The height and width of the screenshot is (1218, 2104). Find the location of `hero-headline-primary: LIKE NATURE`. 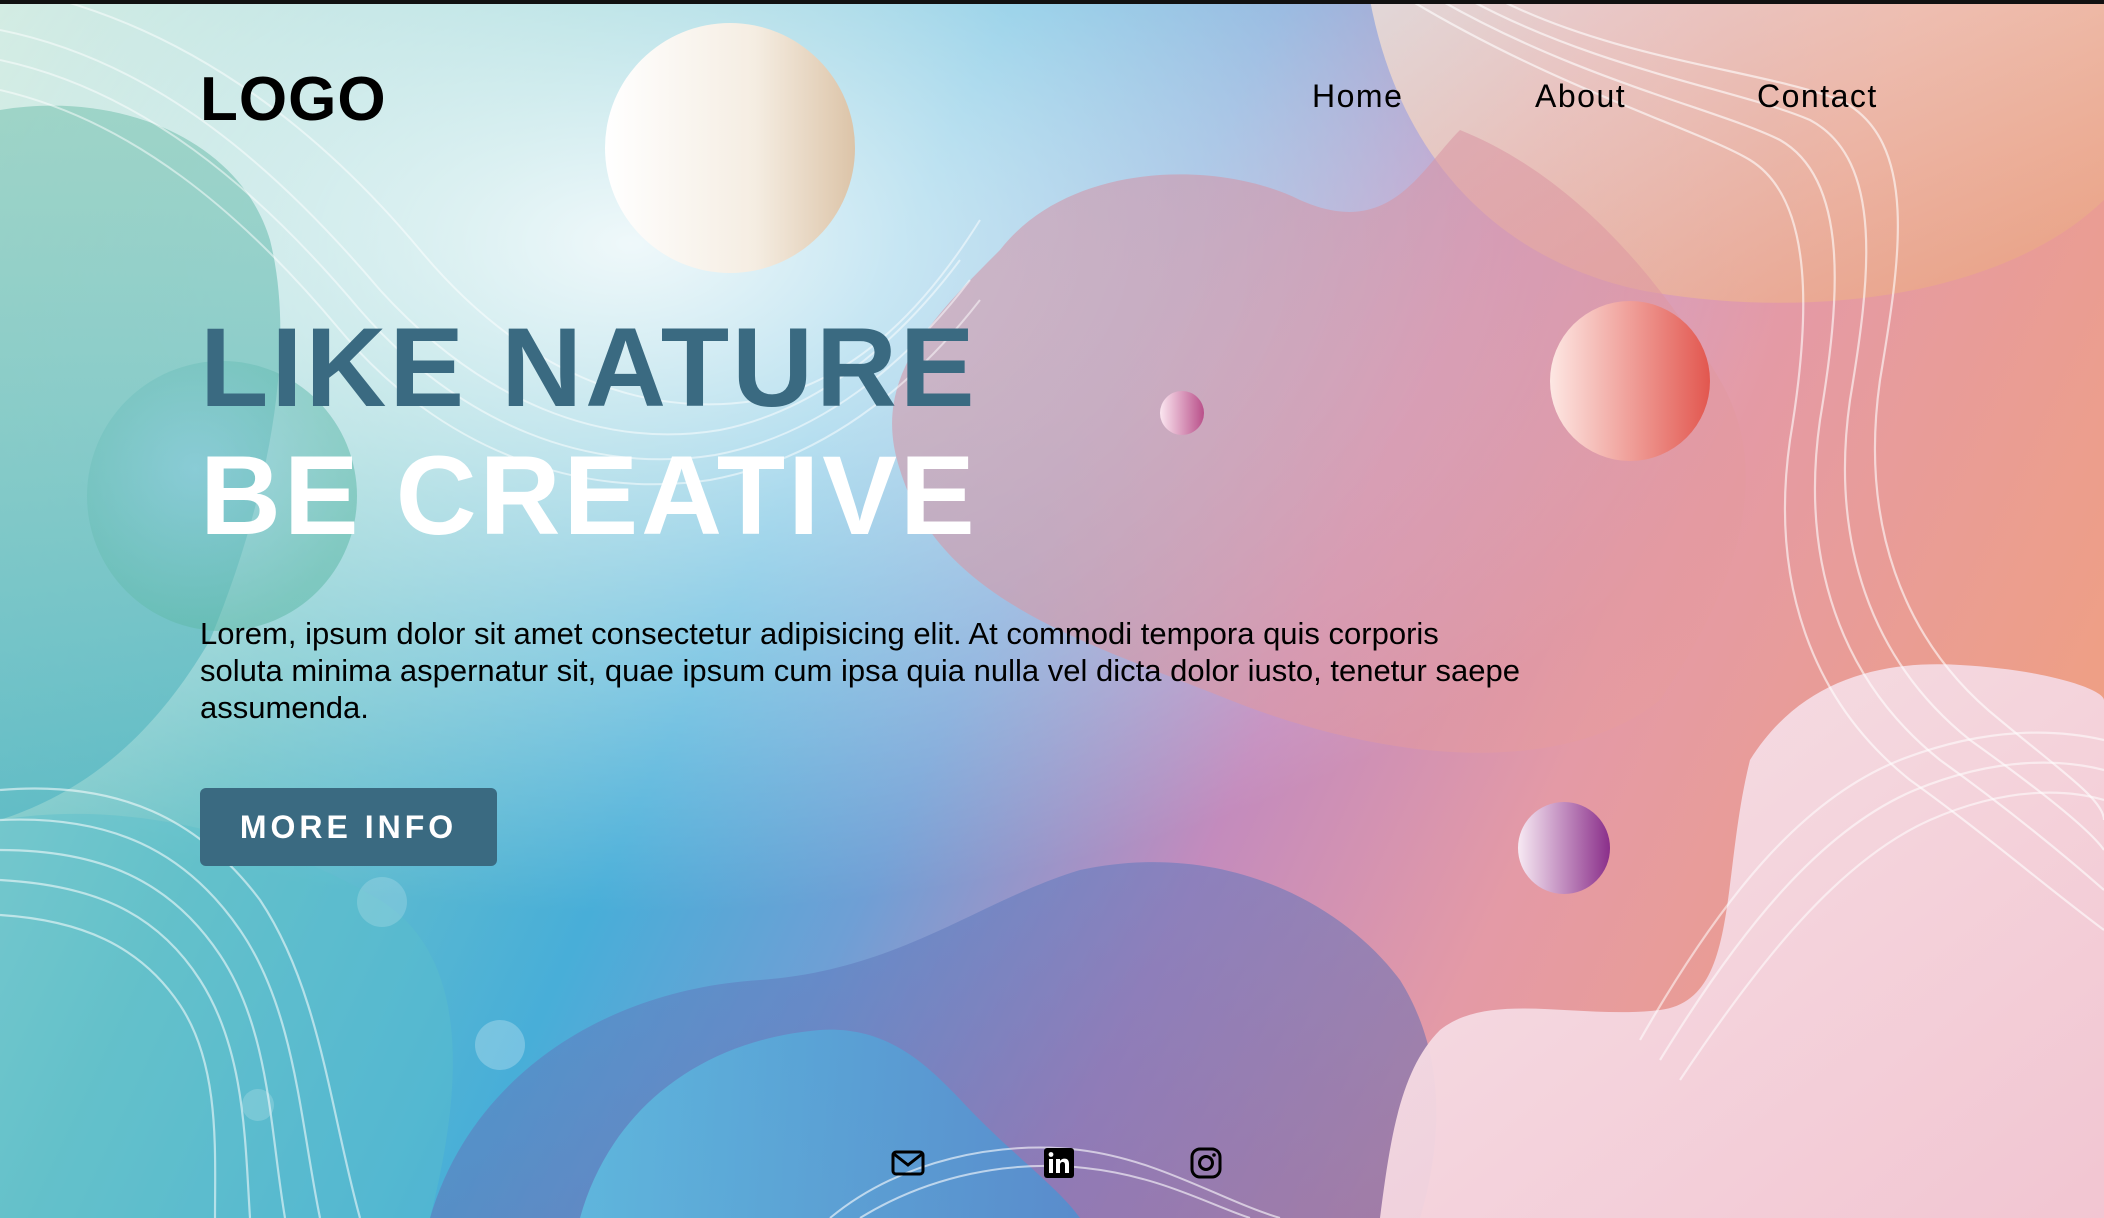

hero-headline-primary: LIKE NATURE is located at coordinates (589, 367).